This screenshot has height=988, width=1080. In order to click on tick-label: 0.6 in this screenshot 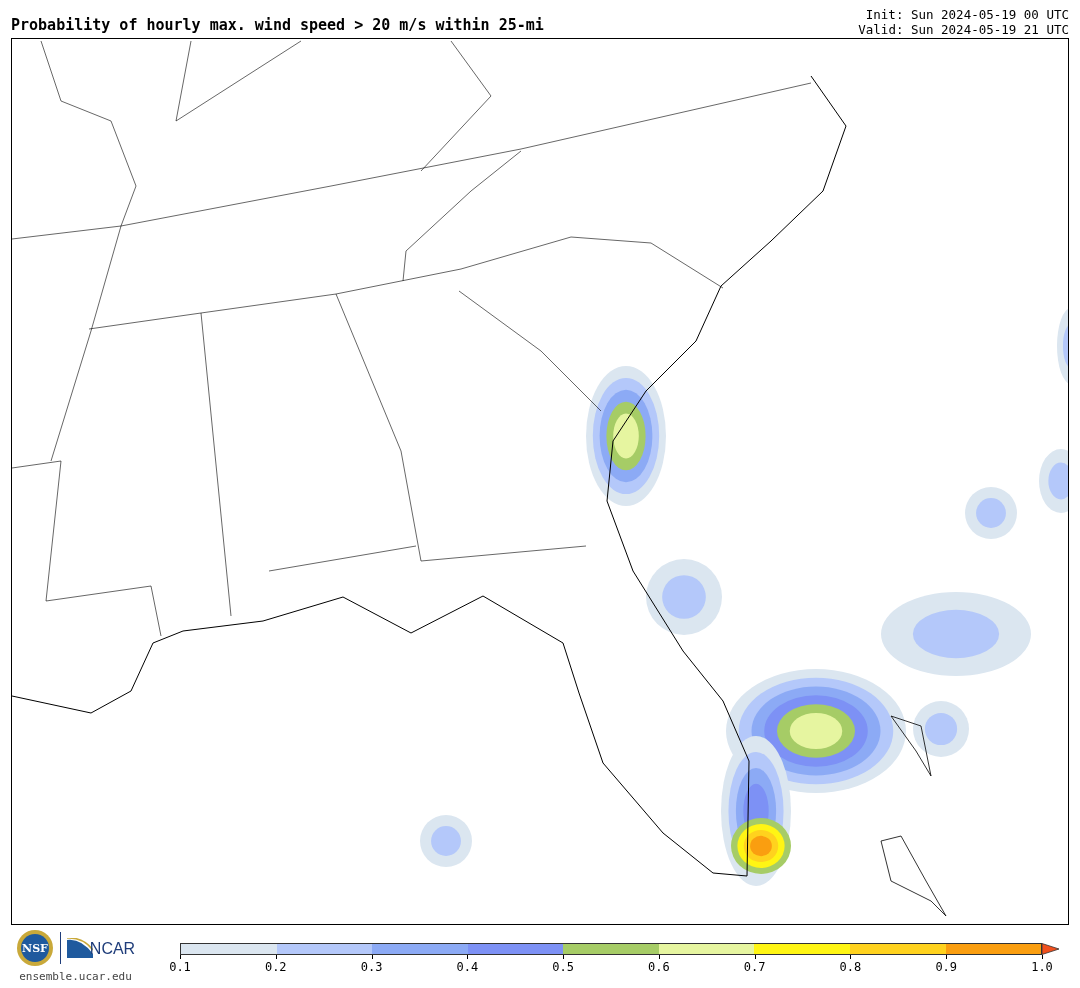, I will do `click(659, 967)`.